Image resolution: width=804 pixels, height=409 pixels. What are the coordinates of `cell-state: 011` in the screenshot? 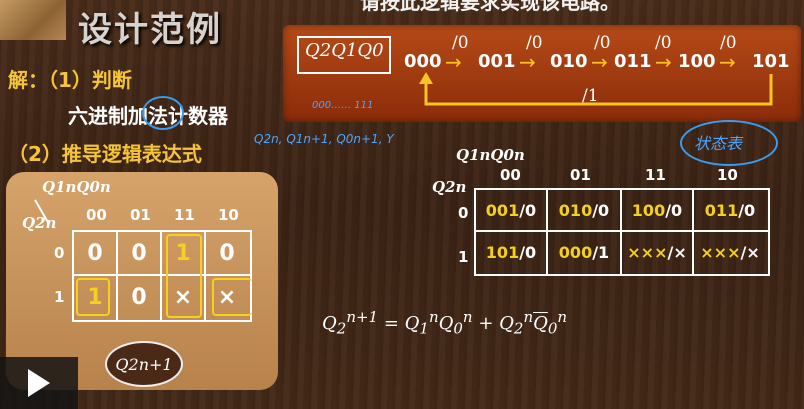 It's located at (721, 210).